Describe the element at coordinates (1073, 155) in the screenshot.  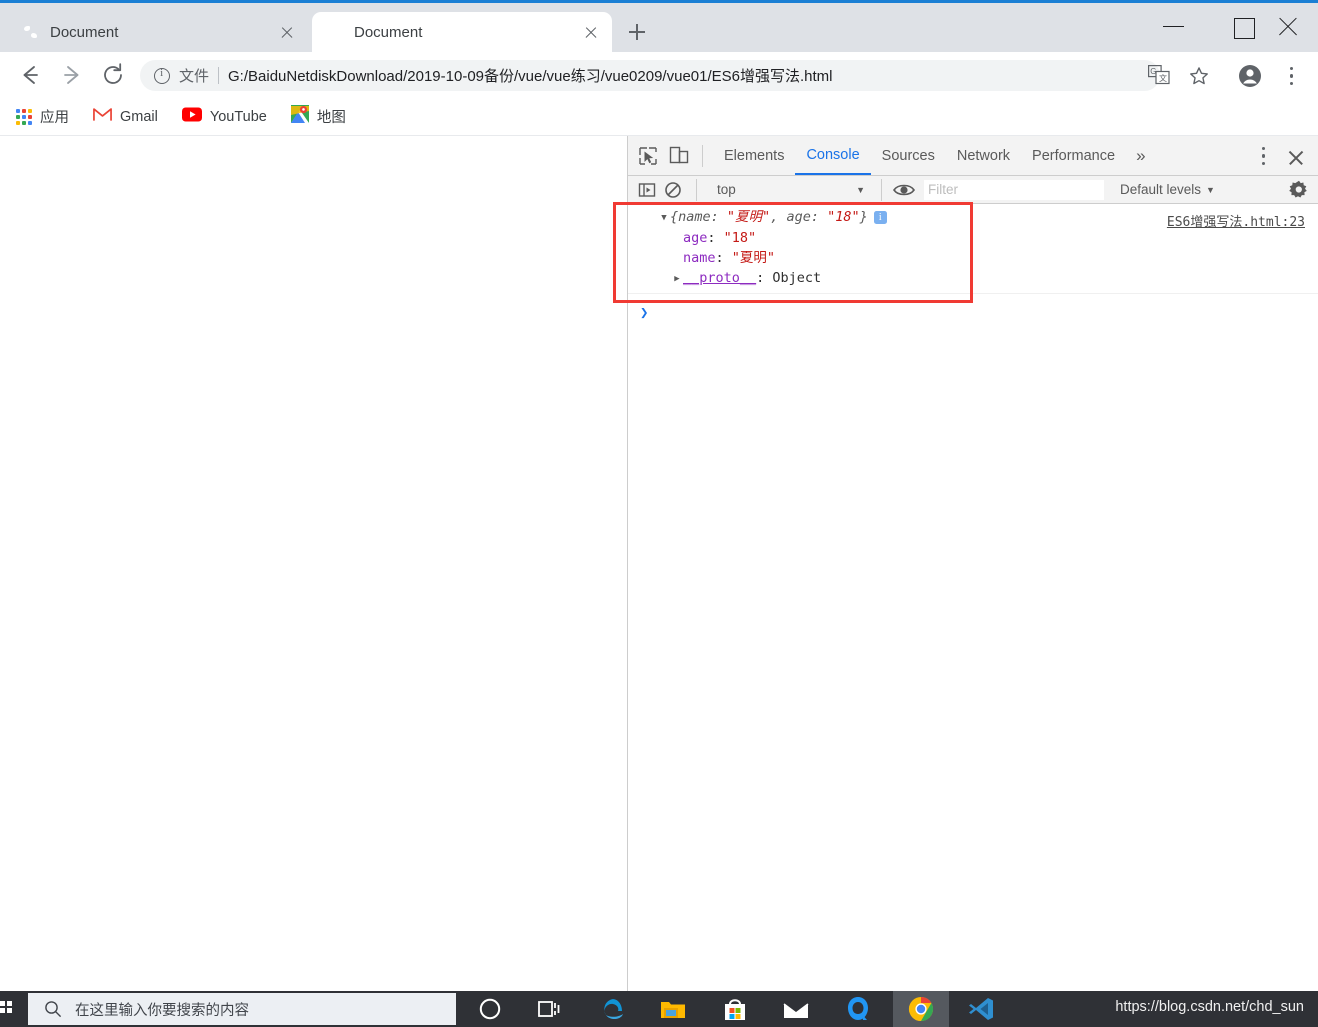
I see `tab-performance: Performance` at that location.